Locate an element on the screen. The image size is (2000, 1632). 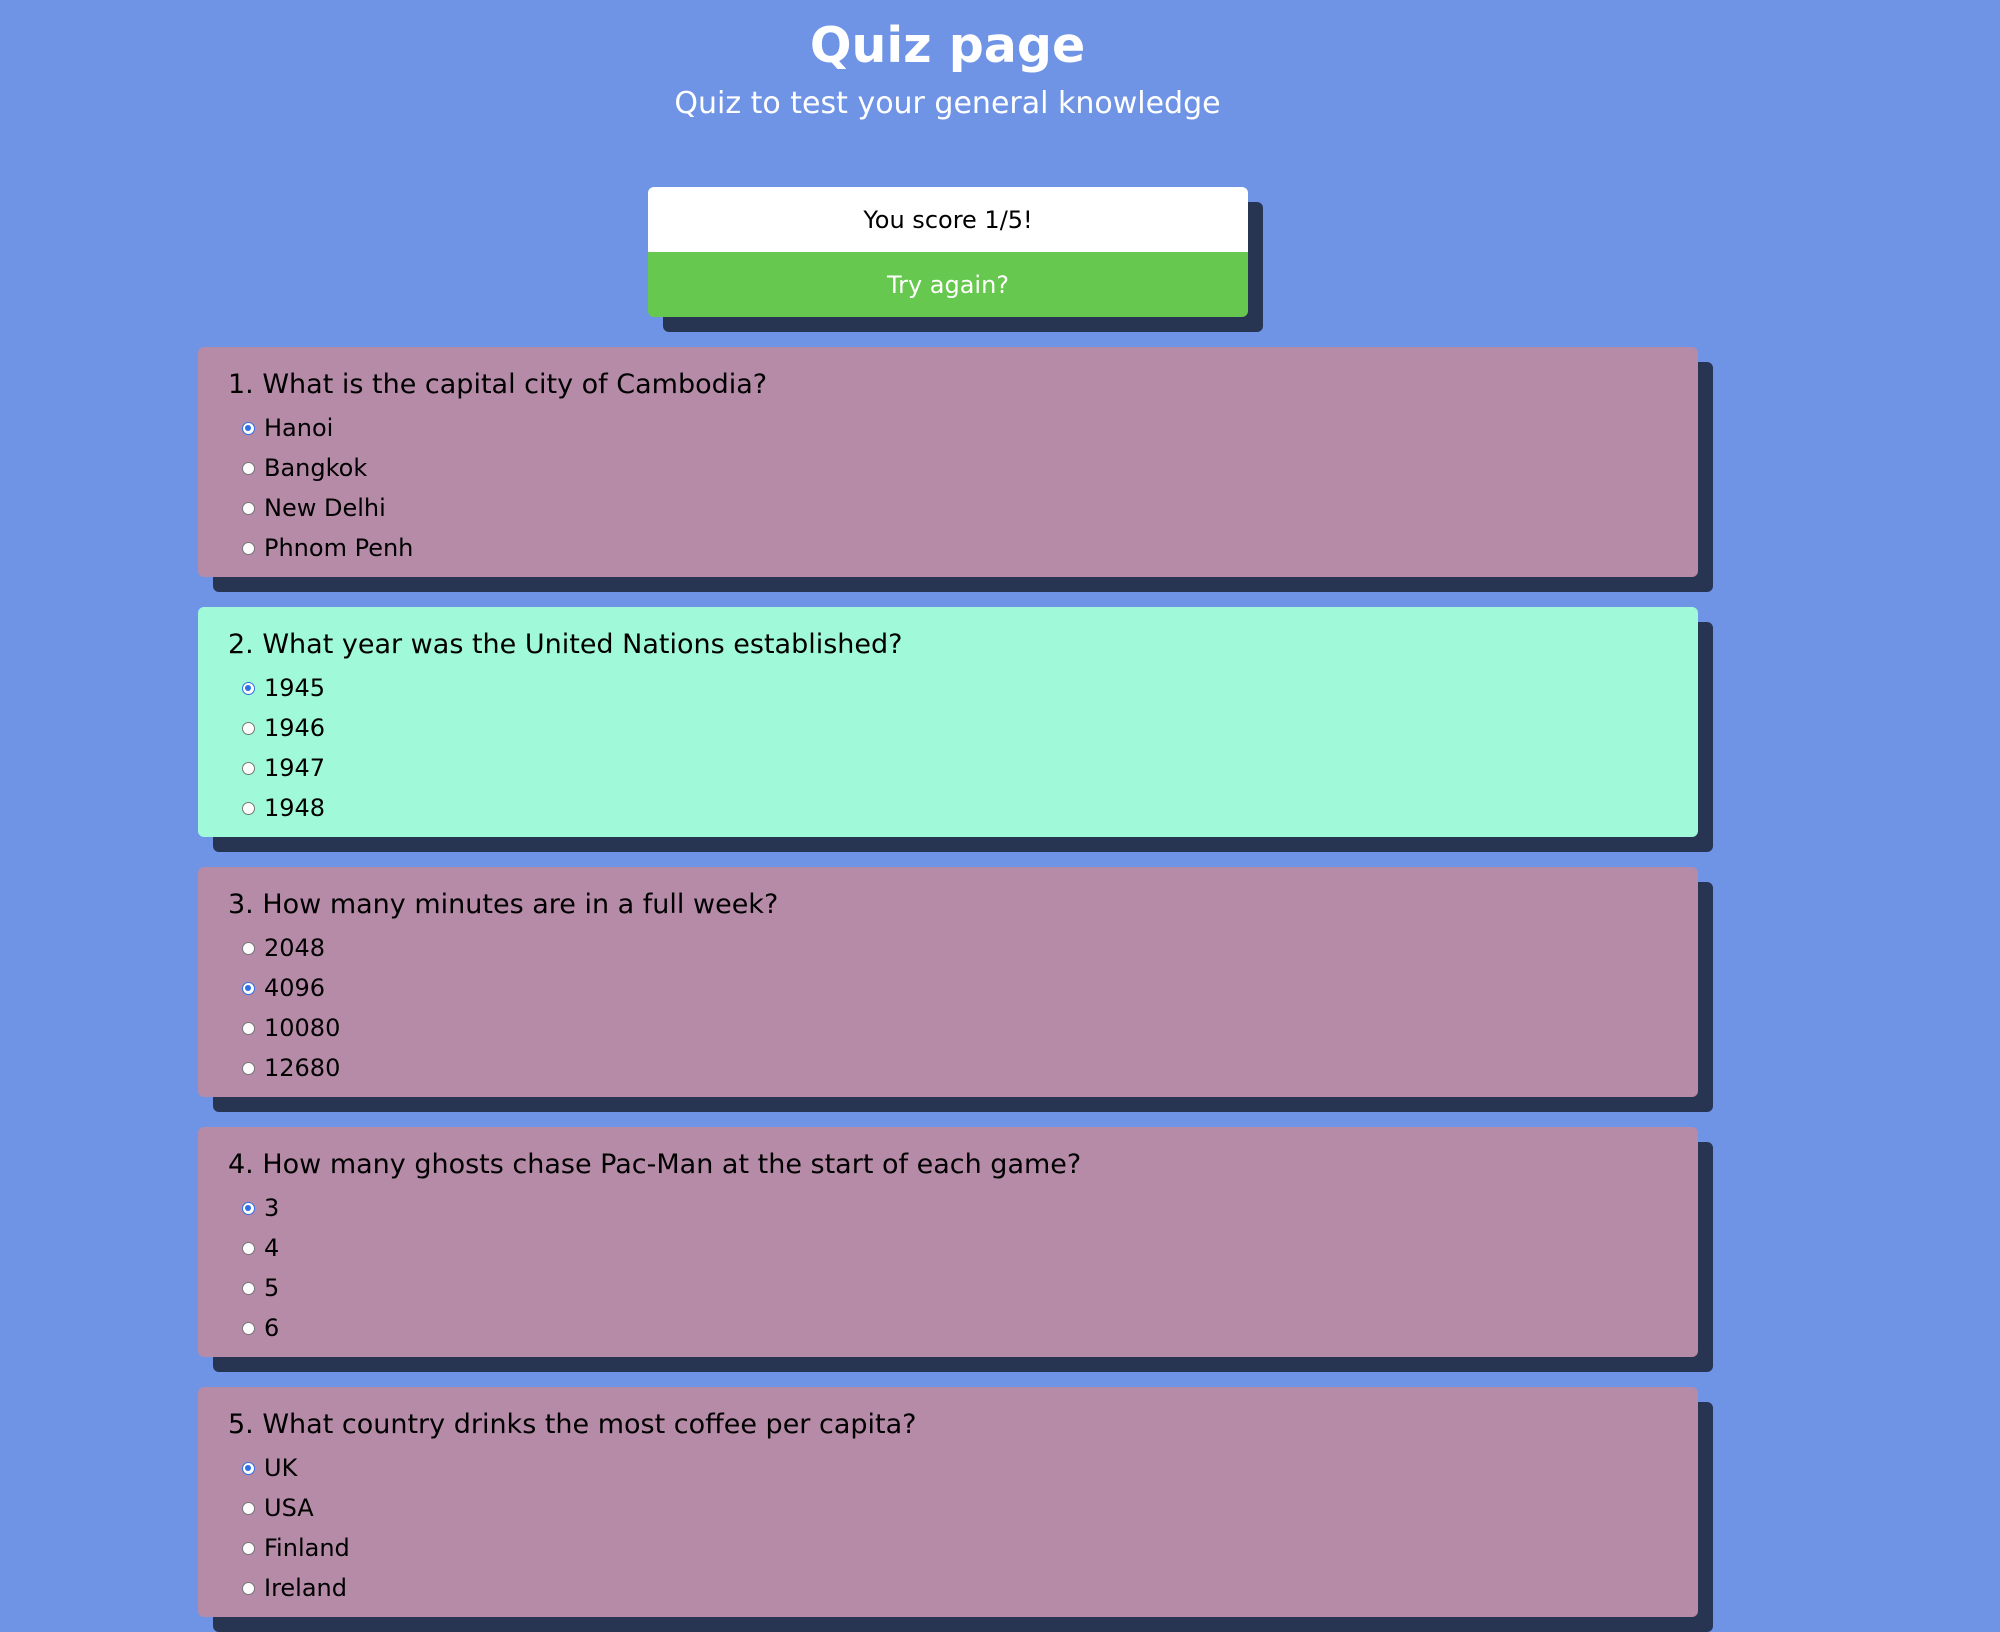
option-label: 1947 is located at coordinates (295, 768).